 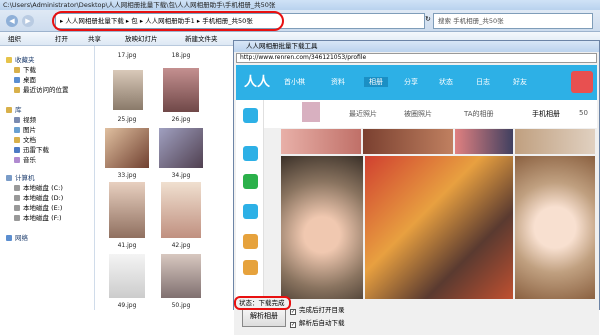 What do you see at coordinates (363, 114) in the screenshot?
I see `tab-recent-photos: 最近照片` at bounding box center [363, 114].